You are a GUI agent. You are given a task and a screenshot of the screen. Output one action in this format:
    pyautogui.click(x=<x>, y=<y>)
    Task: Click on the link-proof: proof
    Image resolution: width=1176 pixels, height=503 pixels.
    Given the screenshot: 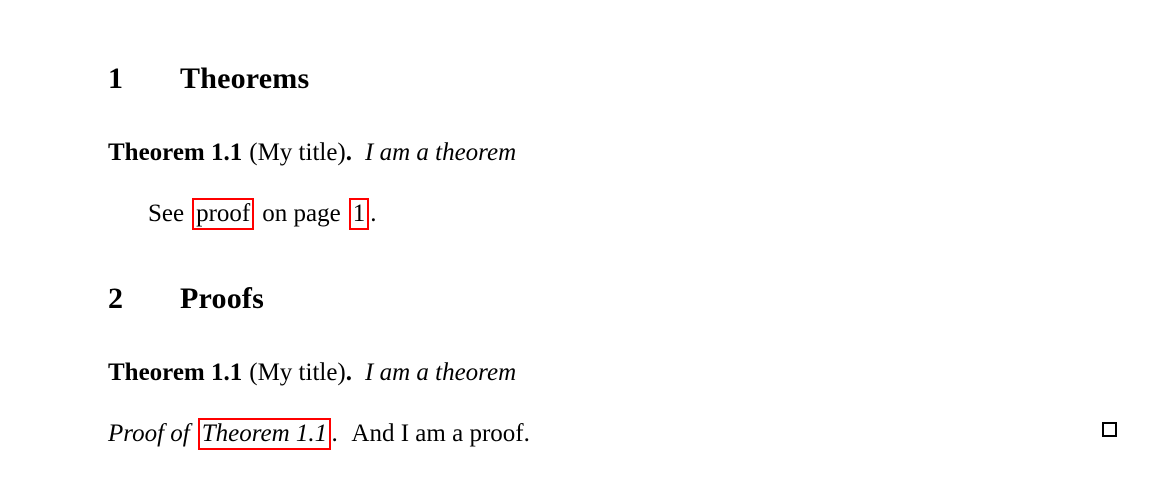 What is the action you would take?
    pyautogui.click(x=223, y=214)
    